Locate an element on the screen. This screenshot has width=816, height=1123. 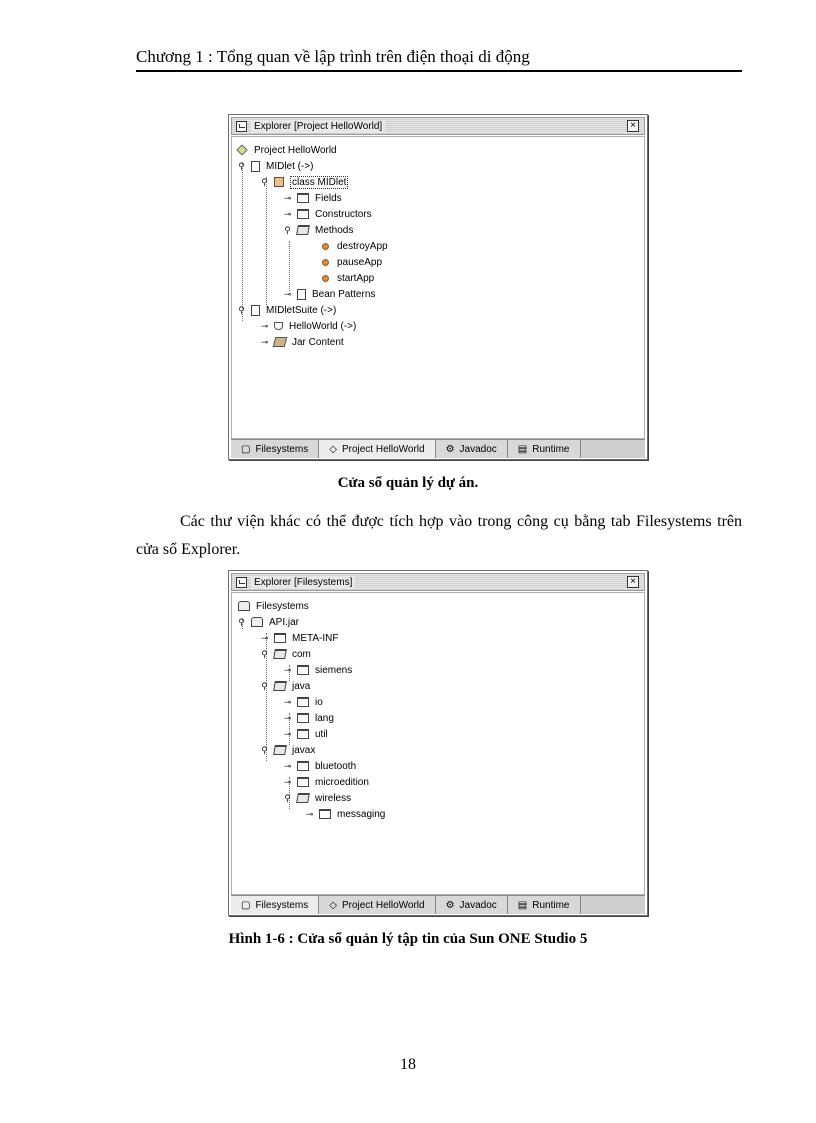
tree-item-label: Project HelloWorld is located at coordinates (295, 150).